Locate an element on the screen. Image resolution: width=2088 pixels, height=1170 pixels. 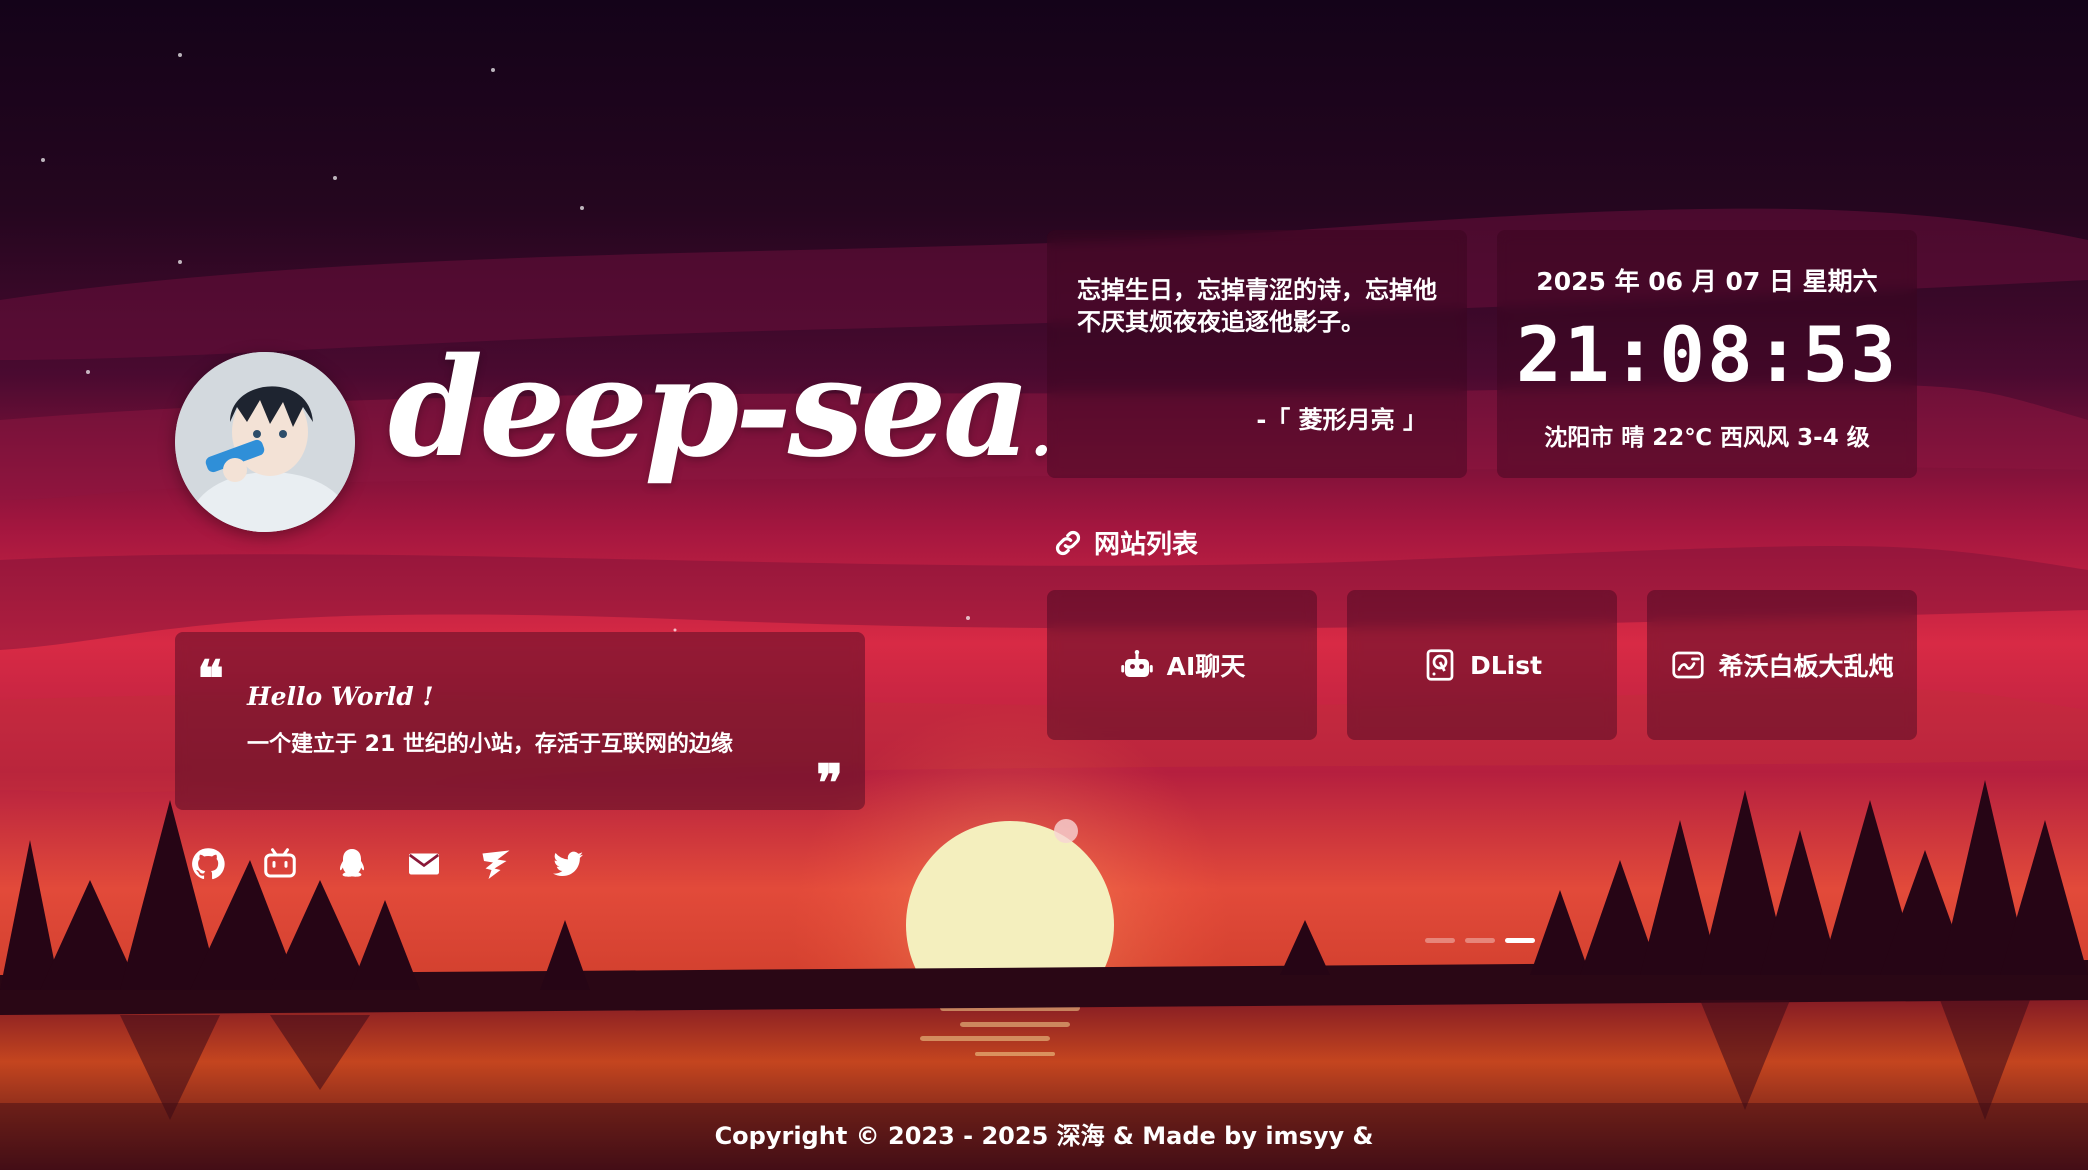
social-links is located at coordinates (388, 864).